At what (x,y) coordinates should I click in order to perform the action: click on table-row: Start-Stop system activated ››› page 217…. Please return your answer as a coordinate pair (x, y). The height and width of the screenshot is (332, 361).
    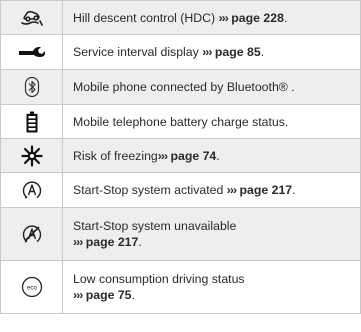
    Looking at the image, I should click on (180, 190).